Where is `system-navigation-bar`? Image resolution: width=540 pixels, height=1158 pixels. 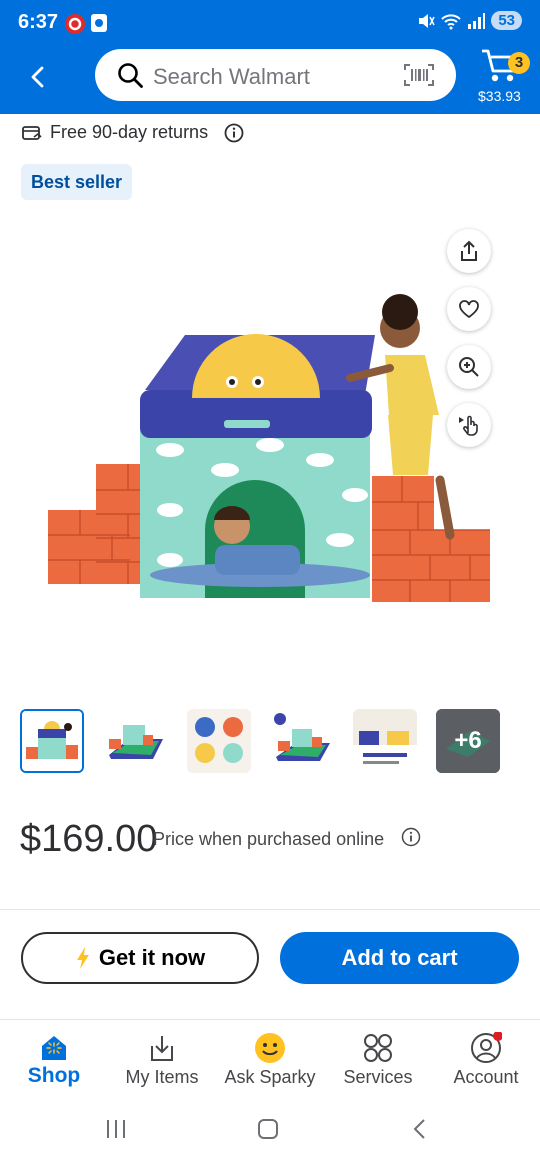 system-navigation-bar is located at coordinates (270, 1129).